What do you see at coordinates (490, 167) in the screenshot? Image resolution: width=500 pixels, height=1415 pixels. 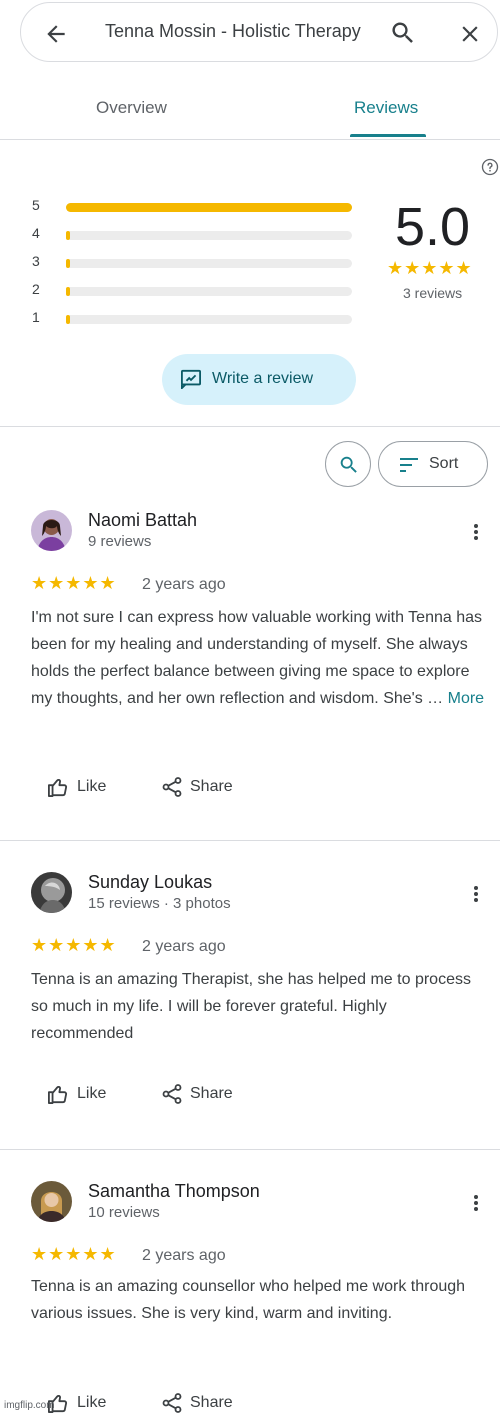 I see `help-icon` at bounding box center [490, 167].